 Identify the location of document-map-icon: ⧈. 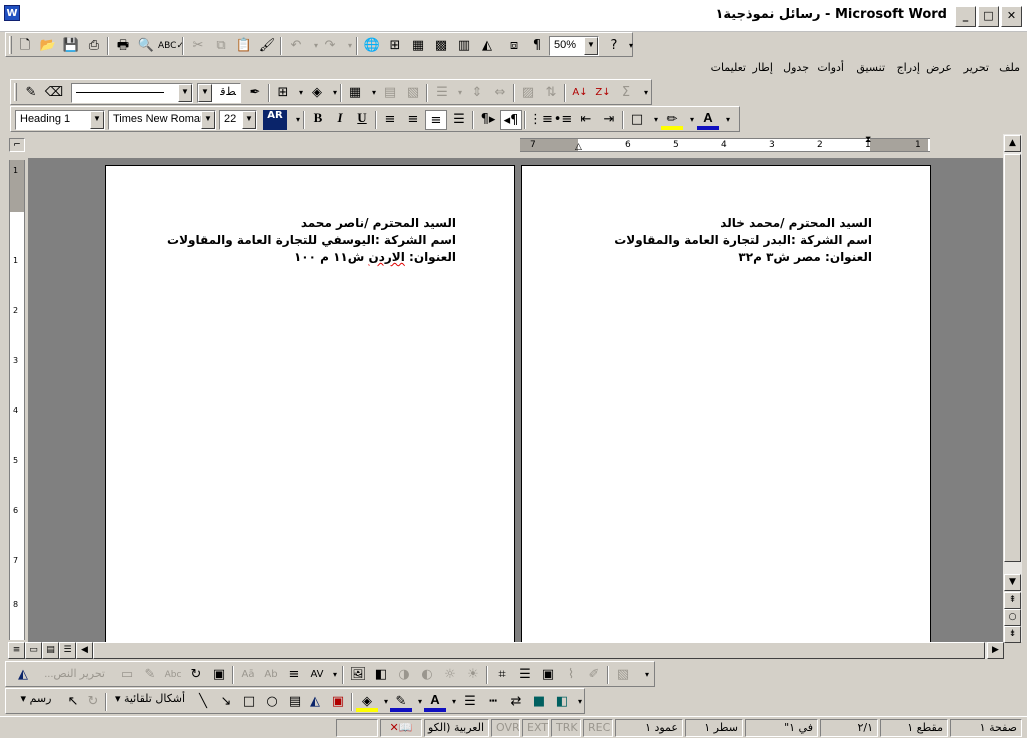
(514, 46).